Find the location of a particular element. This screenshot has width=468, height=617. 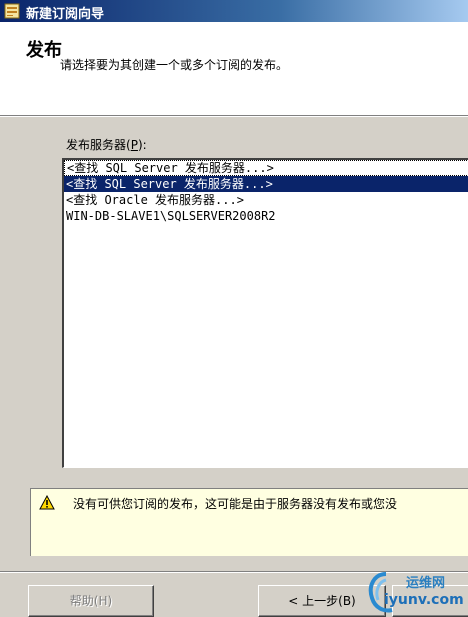

site-watermark: 运维网 iyunv.com is located at coordinates (417, 591).